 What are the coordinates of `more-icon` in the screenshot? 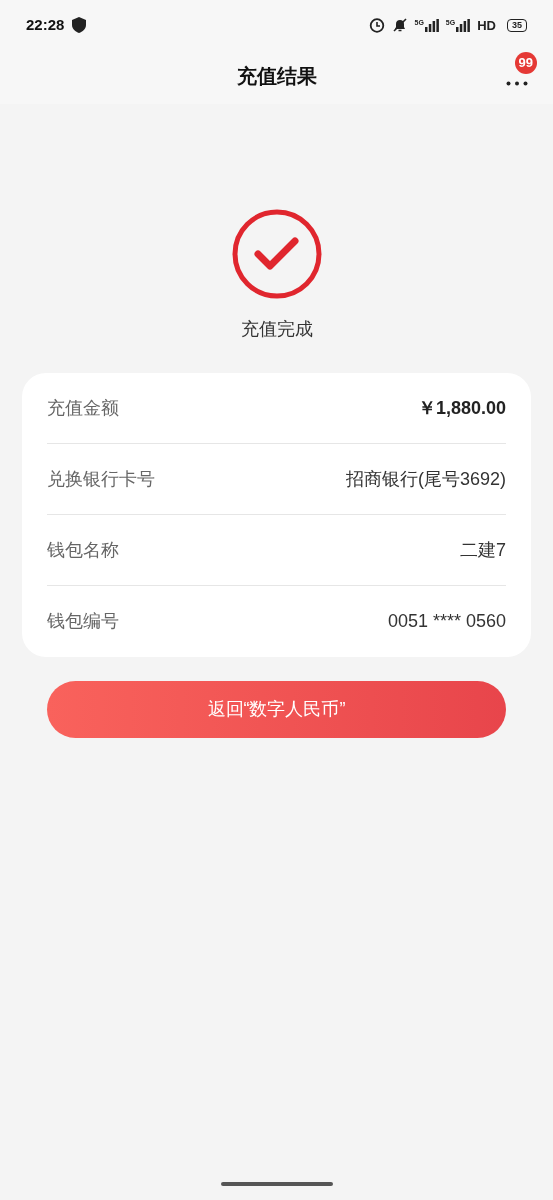 It's located at (517, 83).